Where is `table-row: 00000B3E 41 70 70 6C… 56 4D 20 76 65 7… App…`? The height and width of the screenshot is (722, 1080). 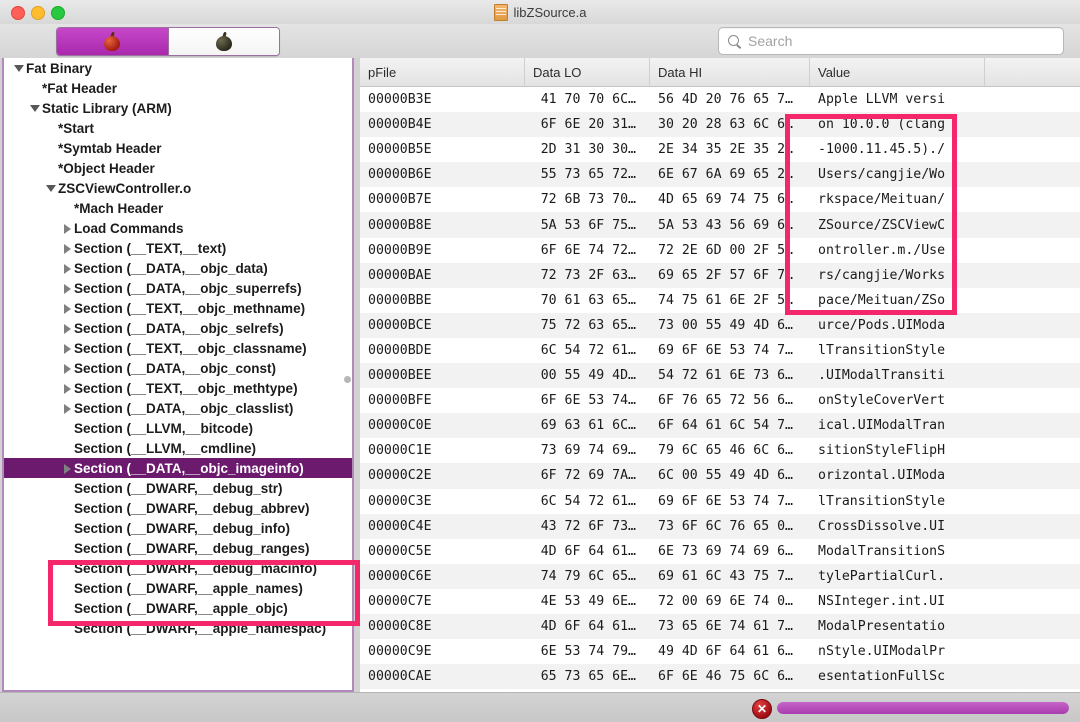
table-row: 00000B3E 41 70 70 6C… 56 4D 20 76 65 7… App… is located at coordinates (720, 100).